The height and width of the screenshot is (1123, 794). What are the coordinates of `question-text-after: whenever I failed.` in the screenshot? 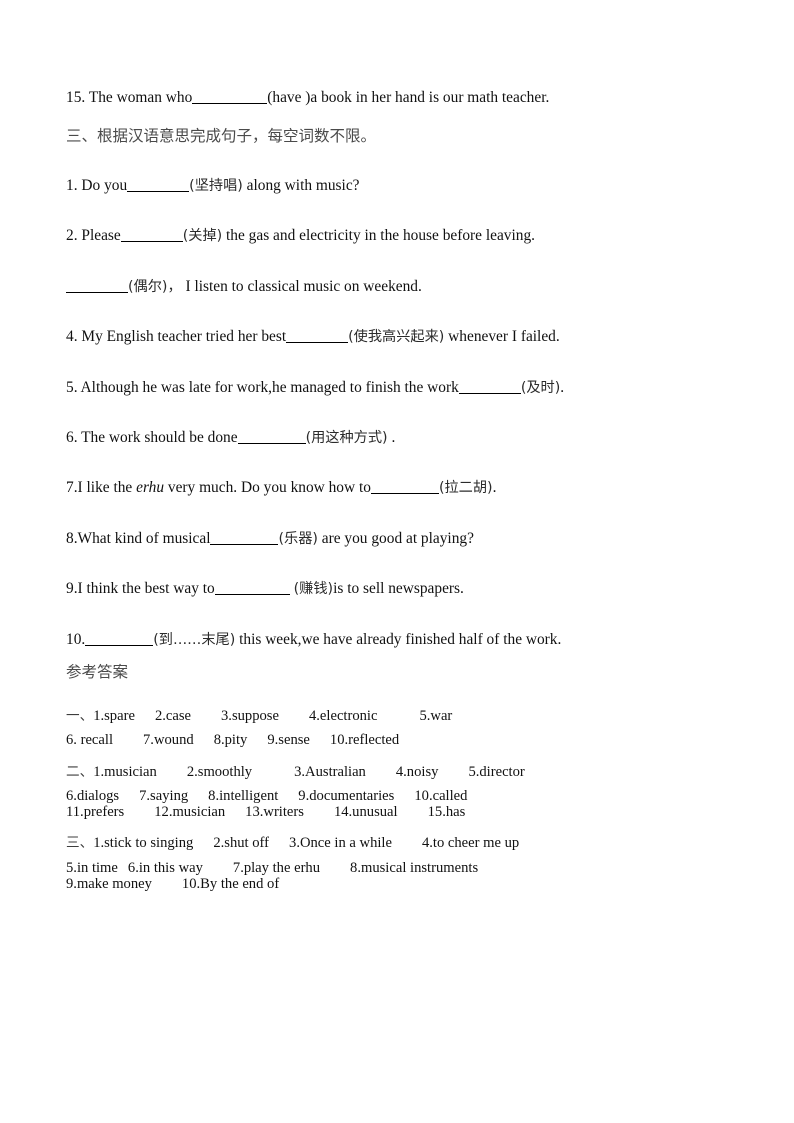 It's located at (502, 337).